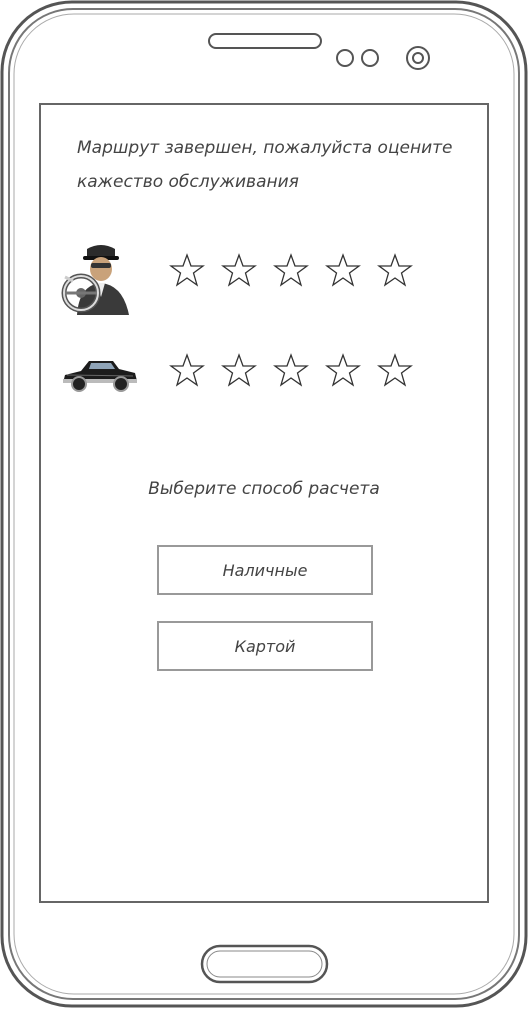 The height and width of the screenshot is (1010, 530). Describe the element at coordinates (264, 489) in the screenshot. I see `payment-method-label: Выберите способ расчета` at that location.